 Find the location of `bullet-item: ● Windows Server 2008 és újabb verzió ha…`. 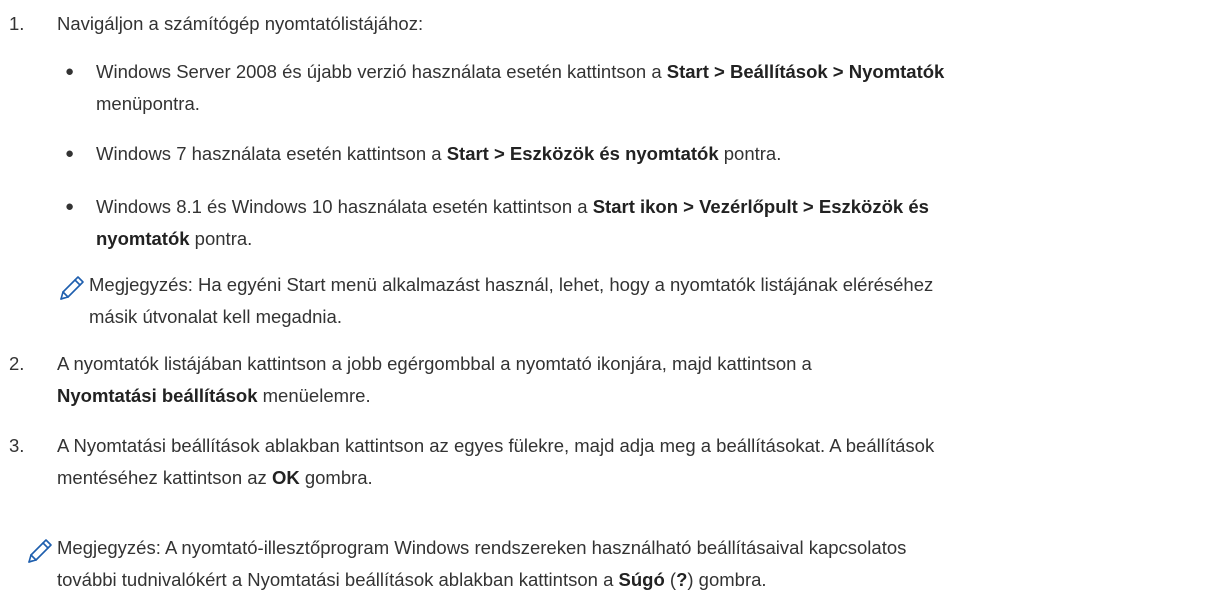

bullet-item: ● Windows Server 2008 és újabb verzió ha… is located at coordinates (631, 88).